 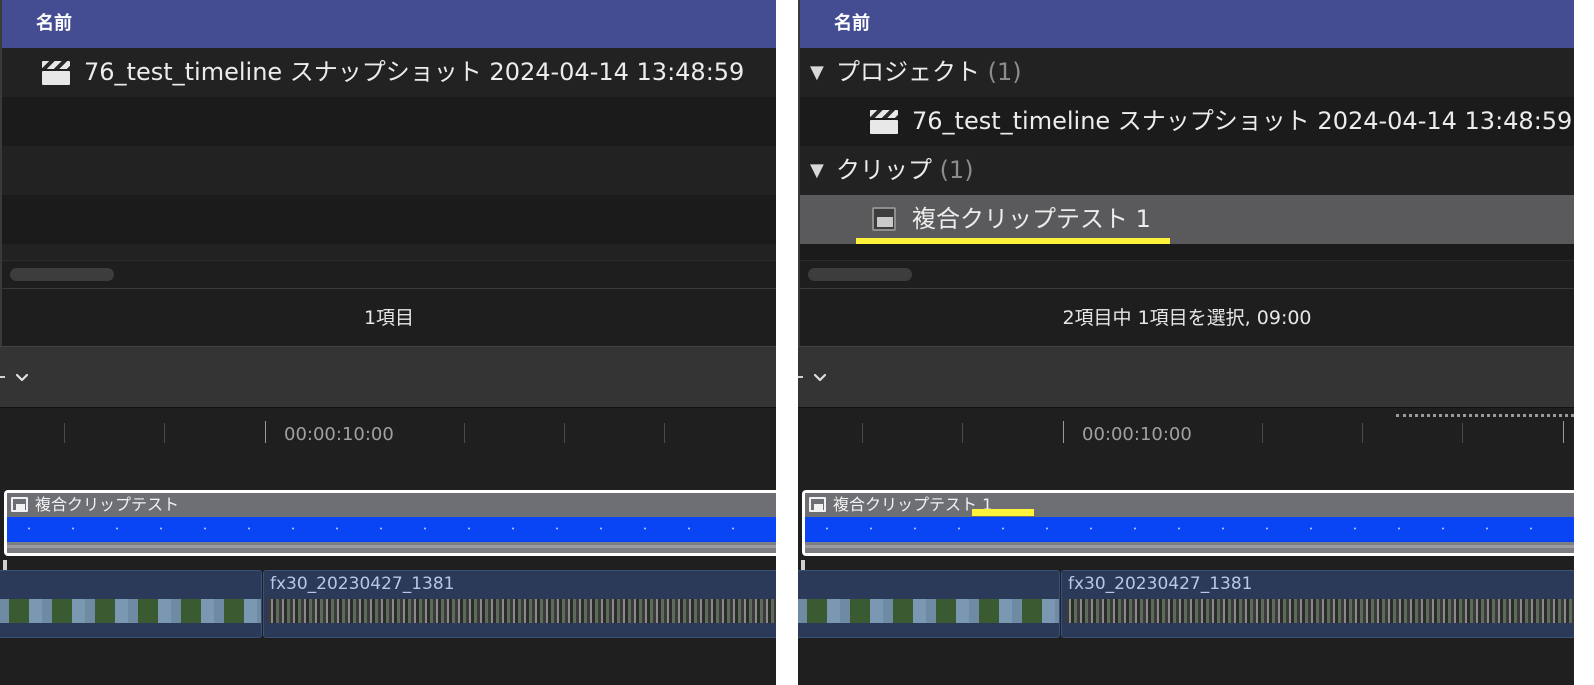 What do you see at coordinates (1187, 72) in the screenshot?
I see `group-header-projects: ▼ プロジェクト (1)` at bounding box center [1187, 72].